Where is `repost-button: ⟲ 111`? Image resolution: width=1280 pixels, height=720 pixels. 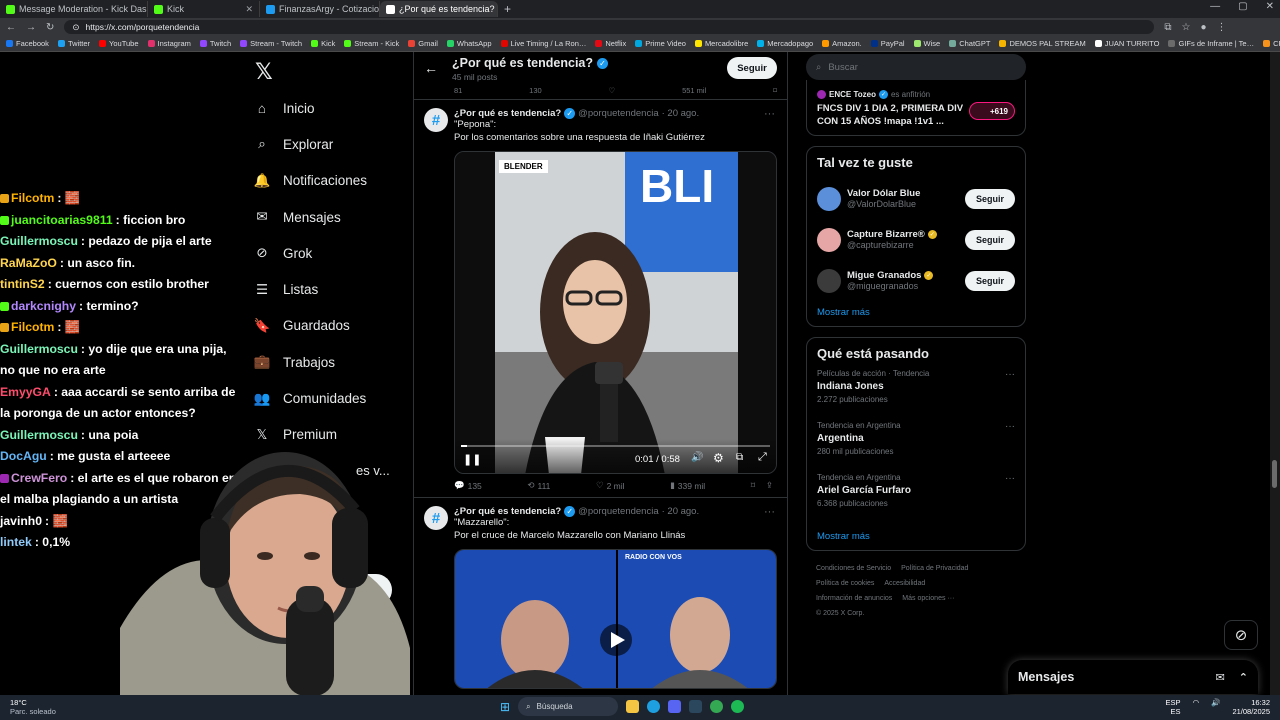 repost-button: ⟲ 111 is located at coordinates (538, 485).